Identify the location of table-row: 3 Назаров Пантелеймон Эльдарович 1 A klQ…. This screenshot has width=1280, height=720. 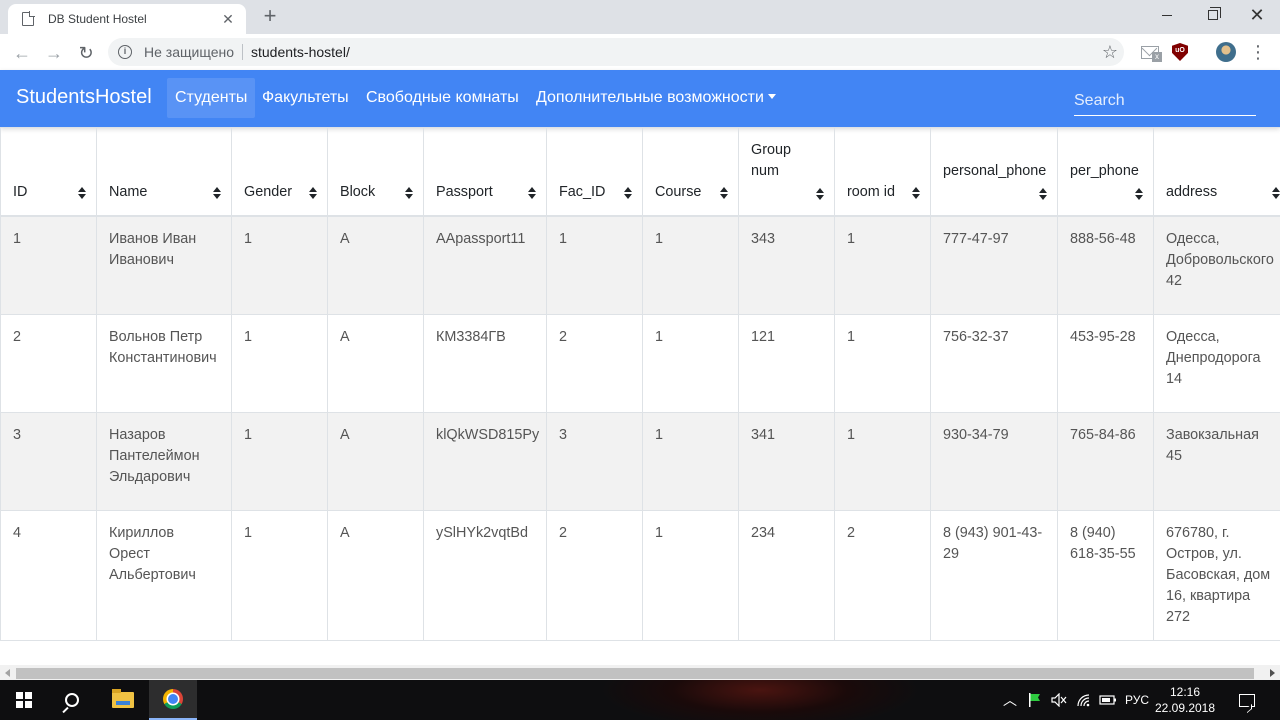
(640, 461).